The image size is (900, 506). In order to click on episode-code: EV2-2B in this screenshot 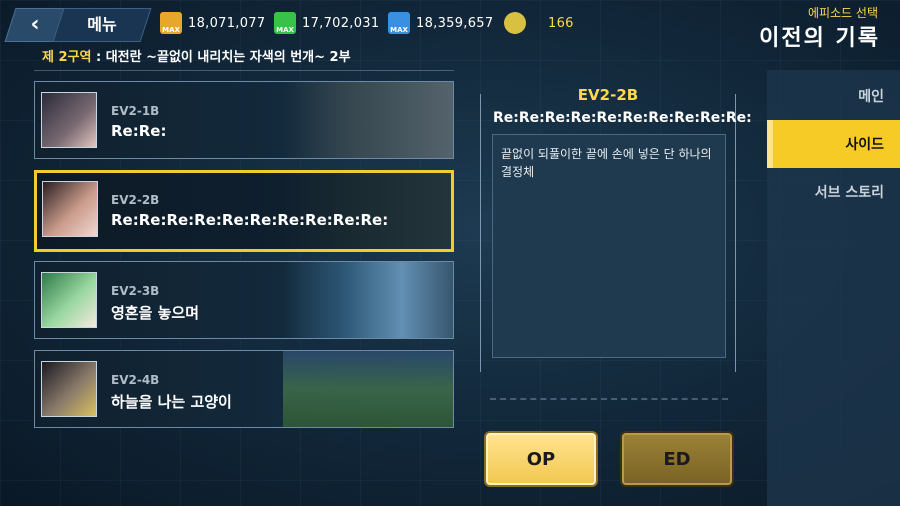, I will do `click(135, 200)`.